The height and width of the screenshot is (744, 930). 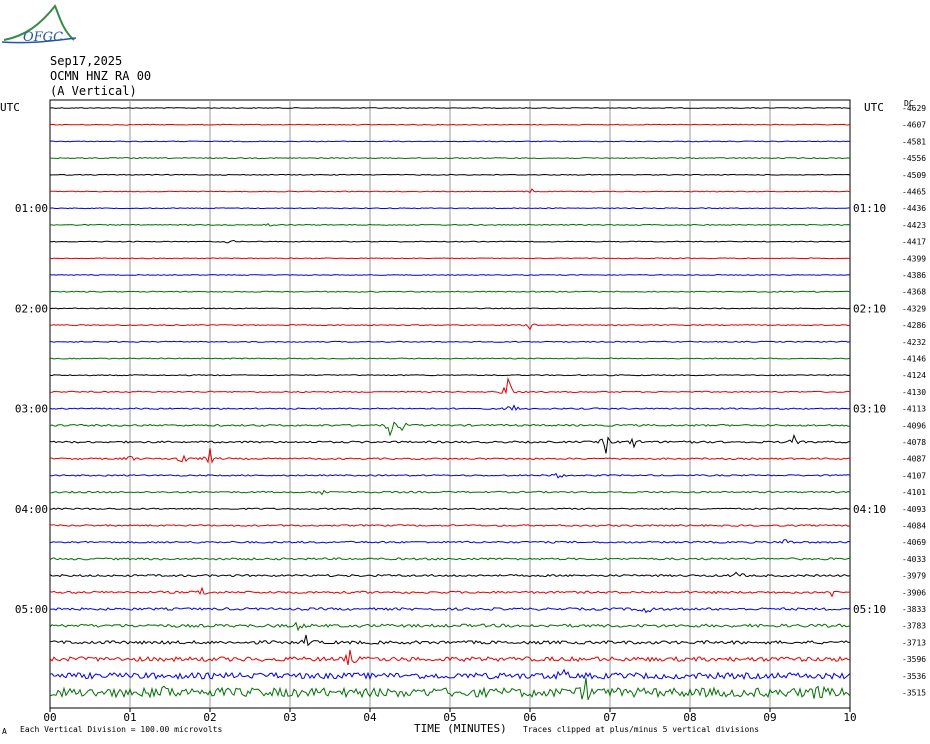 I want to click on x-tick-label: 06, so click(x=529, y=717).